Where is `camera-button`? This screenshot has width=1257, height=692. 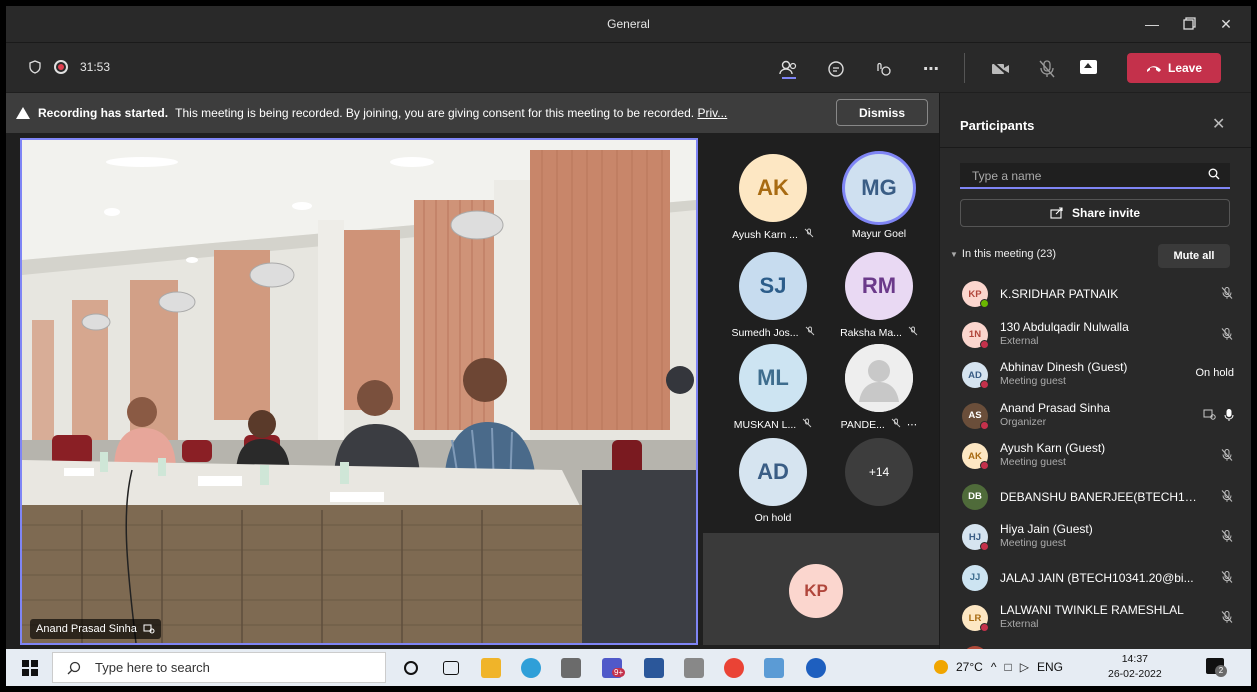
camera-button is located at coordinates (1001, 69).